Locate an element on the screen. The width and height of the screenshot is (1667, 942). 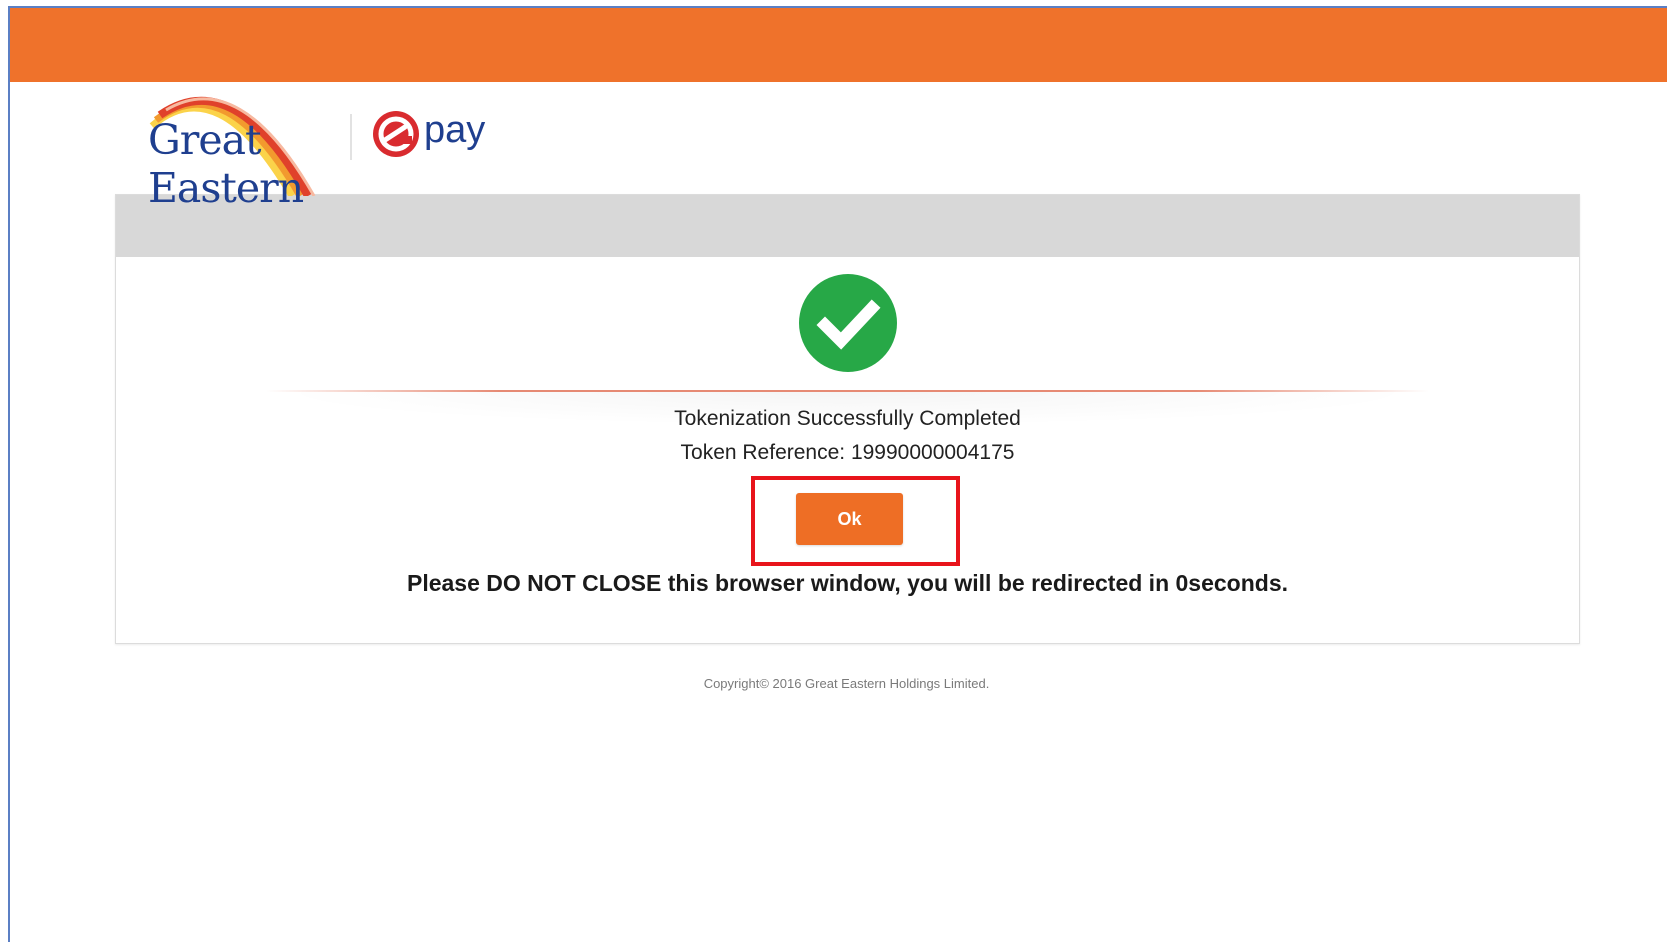
token-reference: Token Reference: 19990000004175 is located at coordinates (847, 452).